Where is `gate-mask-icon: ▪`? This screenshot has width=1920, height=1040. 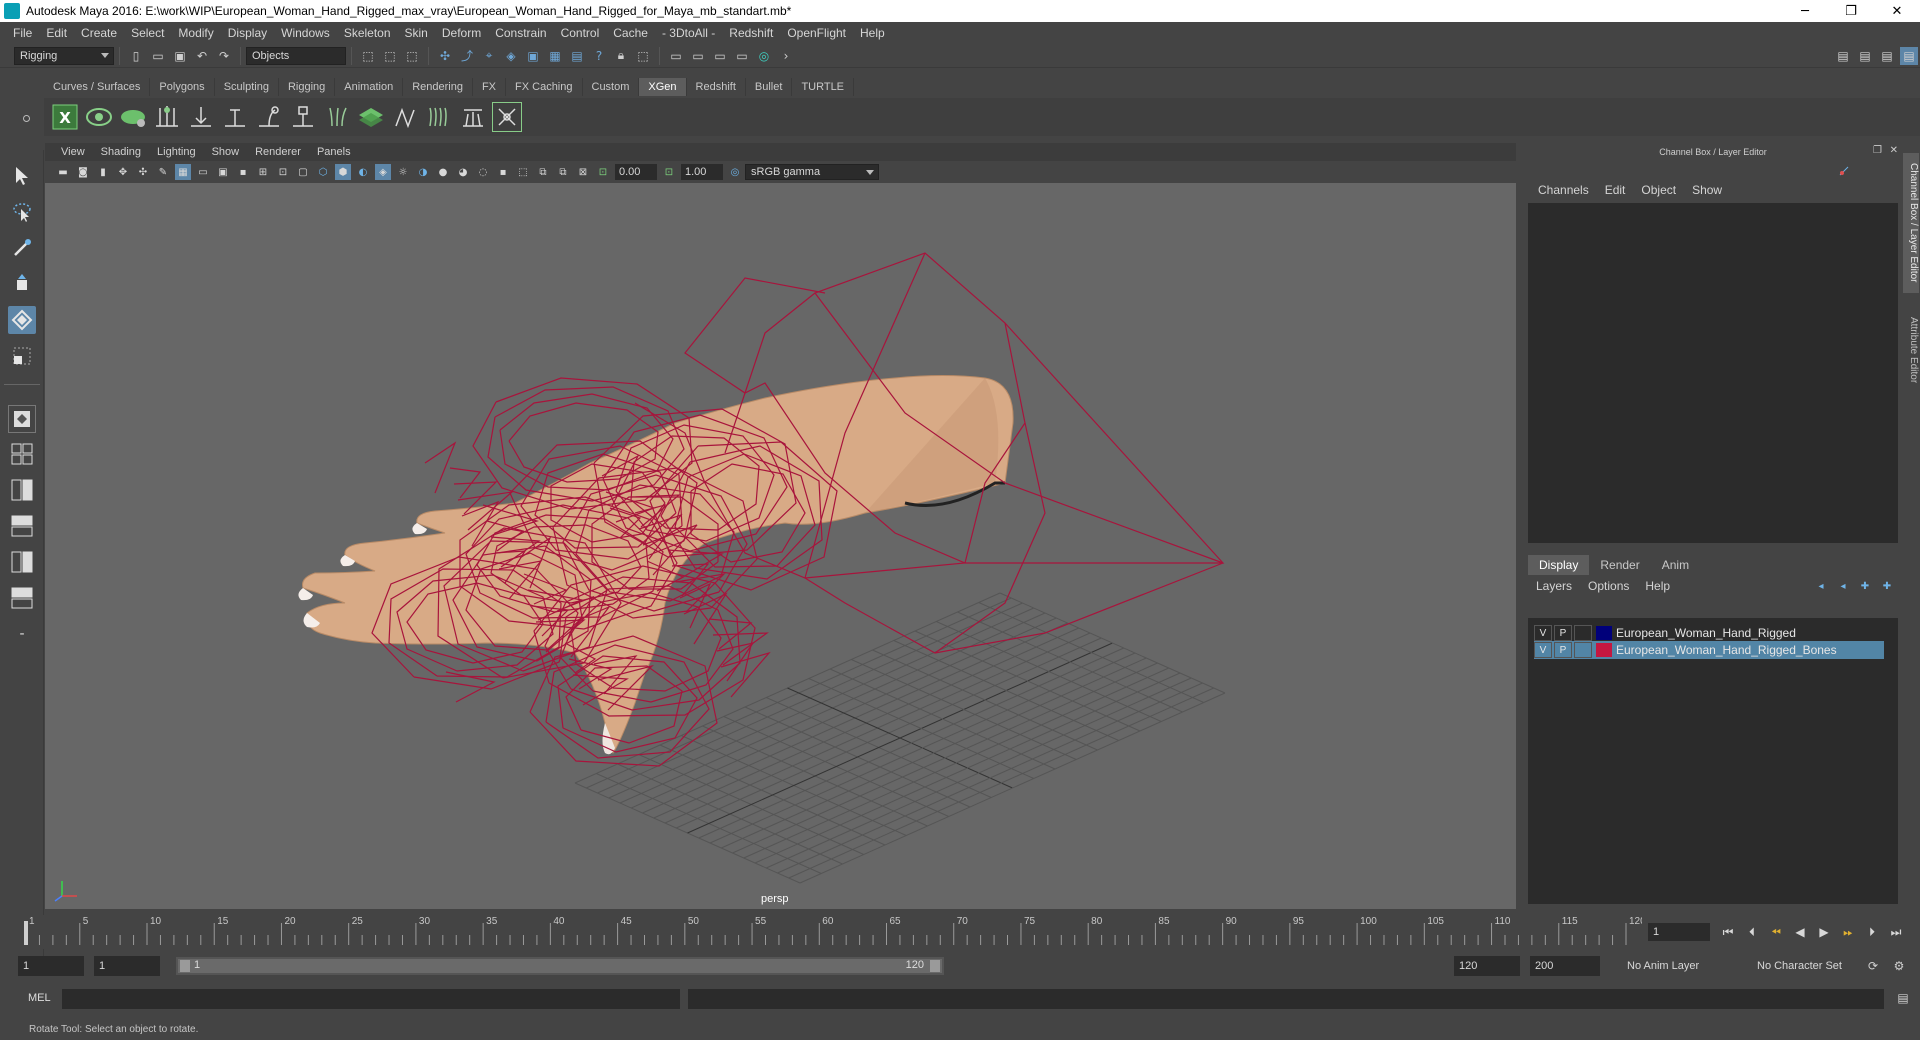 gate-mask-icon: ▪ is located at coordinates (243, 172).